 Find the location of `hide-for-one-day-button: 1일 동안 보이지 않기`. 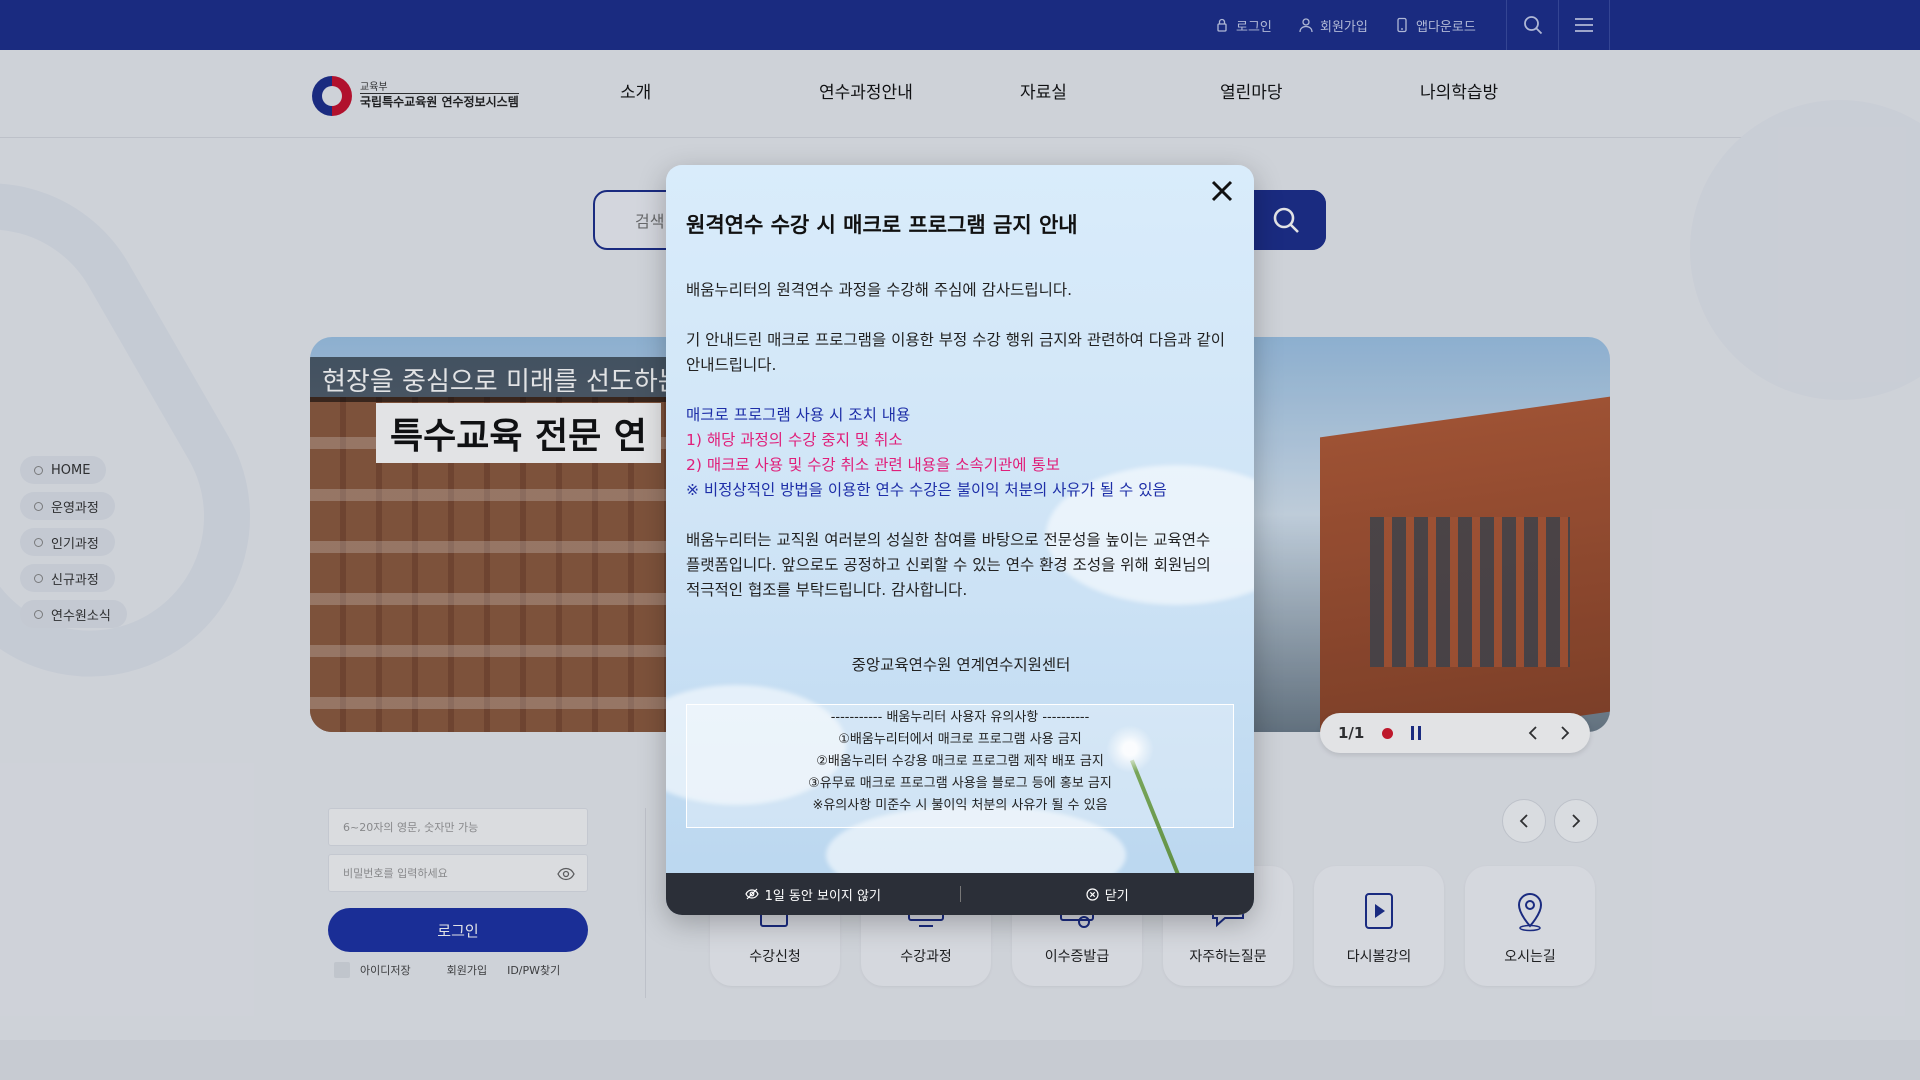

hide-for-one-day-button: 1일 동안 보이지 않기 is located at coordinates (813, 894).